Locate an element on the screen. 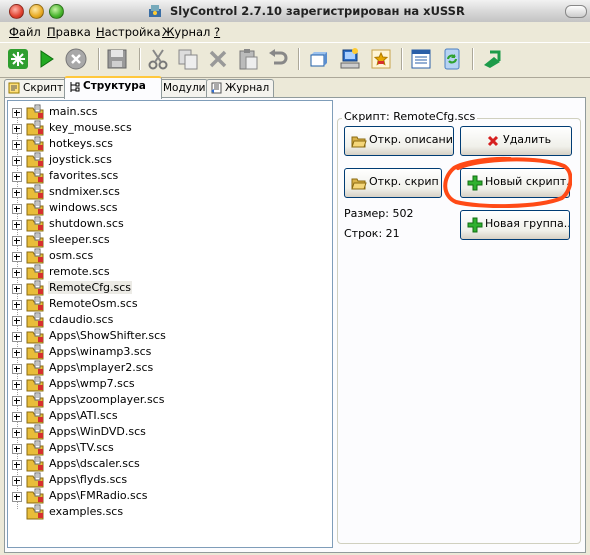 This screenshot has height=555, width=590. stop-icon is located at coordinates (76, 59).